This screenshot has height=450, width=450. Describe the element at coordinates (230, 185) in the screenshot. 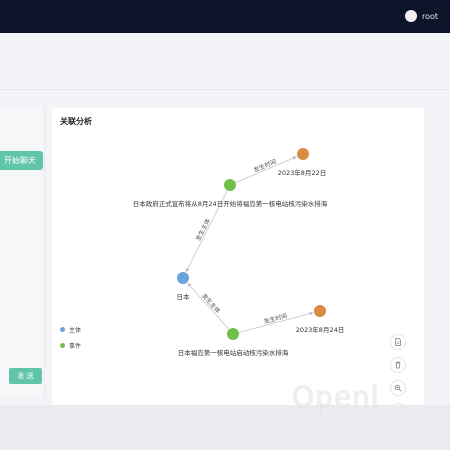

I see `graph-node-event1` at that location.